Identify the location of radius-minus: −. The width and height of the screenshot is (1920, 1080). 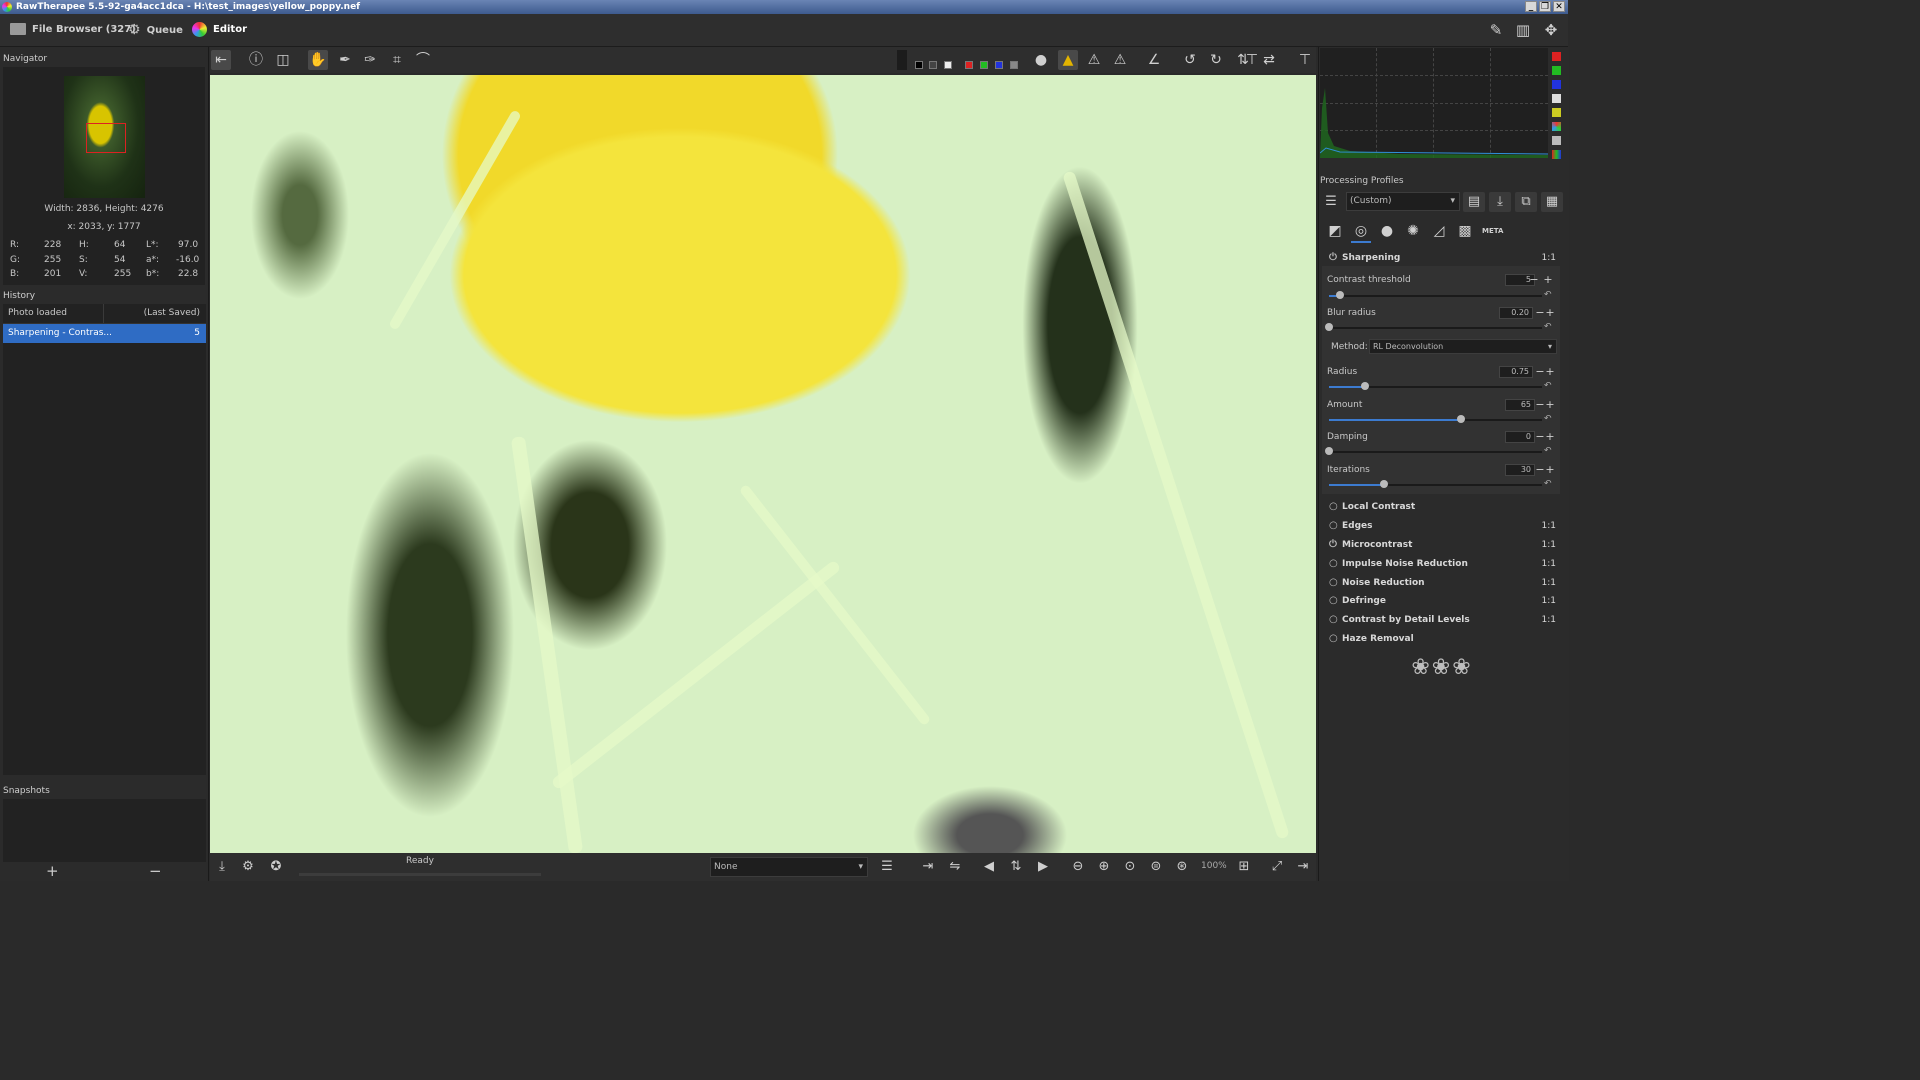
(1540, 372).